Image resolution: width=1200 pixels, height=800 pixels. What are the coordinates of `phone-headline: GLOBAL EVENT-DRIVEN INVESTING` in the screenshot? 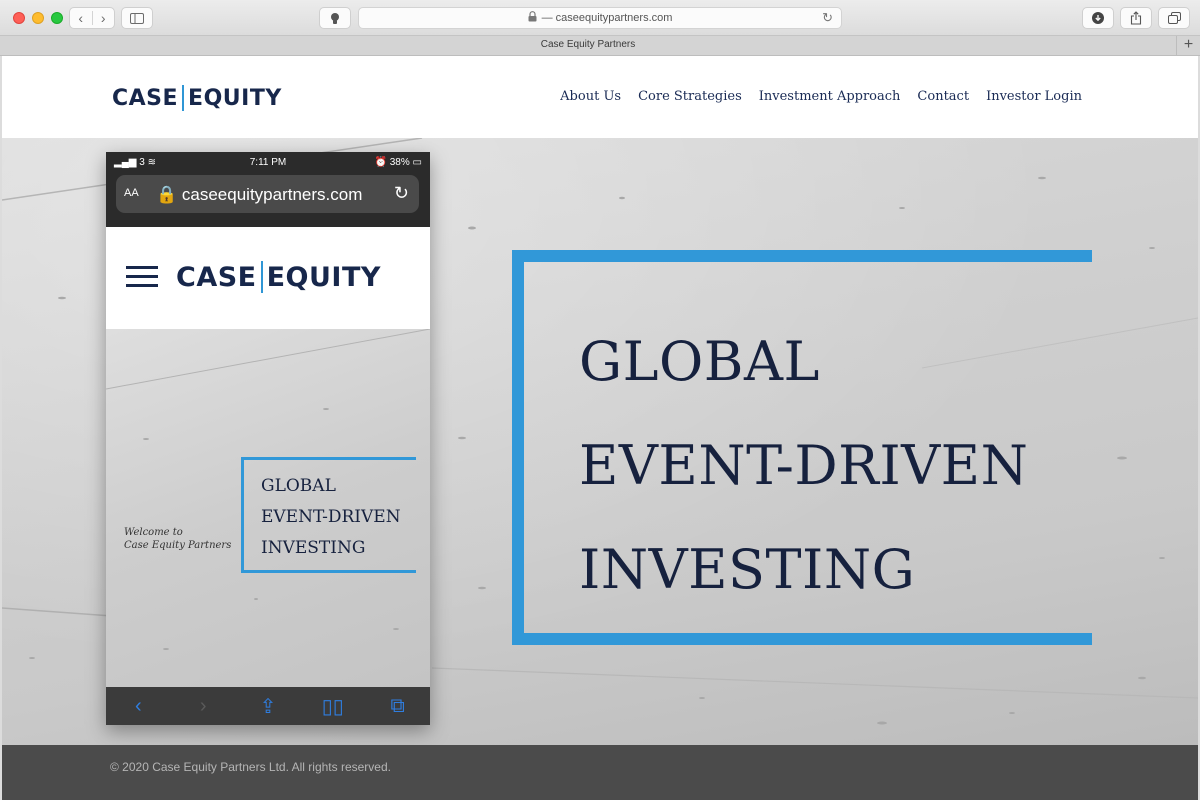 It's located at (331, 517).